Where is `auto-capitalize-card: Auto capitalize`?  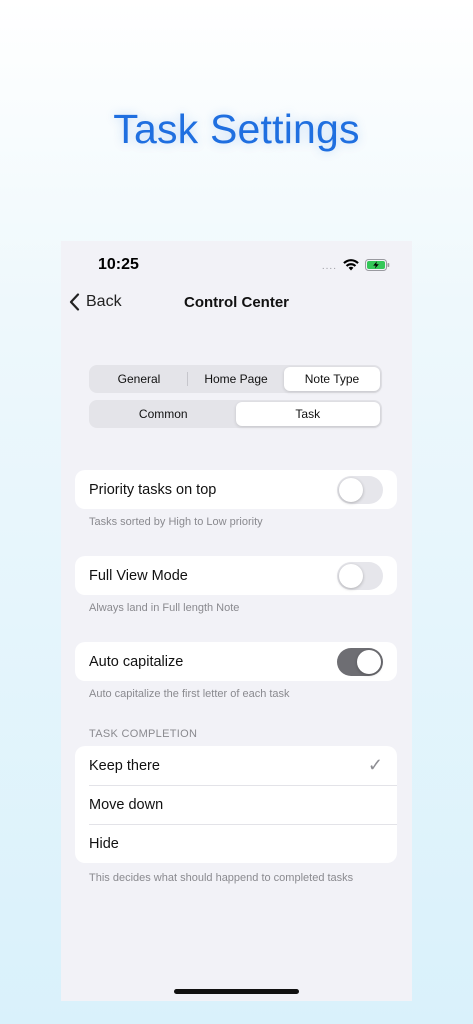 auto-capitalize-card: Auto capitalize is located at coordinates (236, 661).